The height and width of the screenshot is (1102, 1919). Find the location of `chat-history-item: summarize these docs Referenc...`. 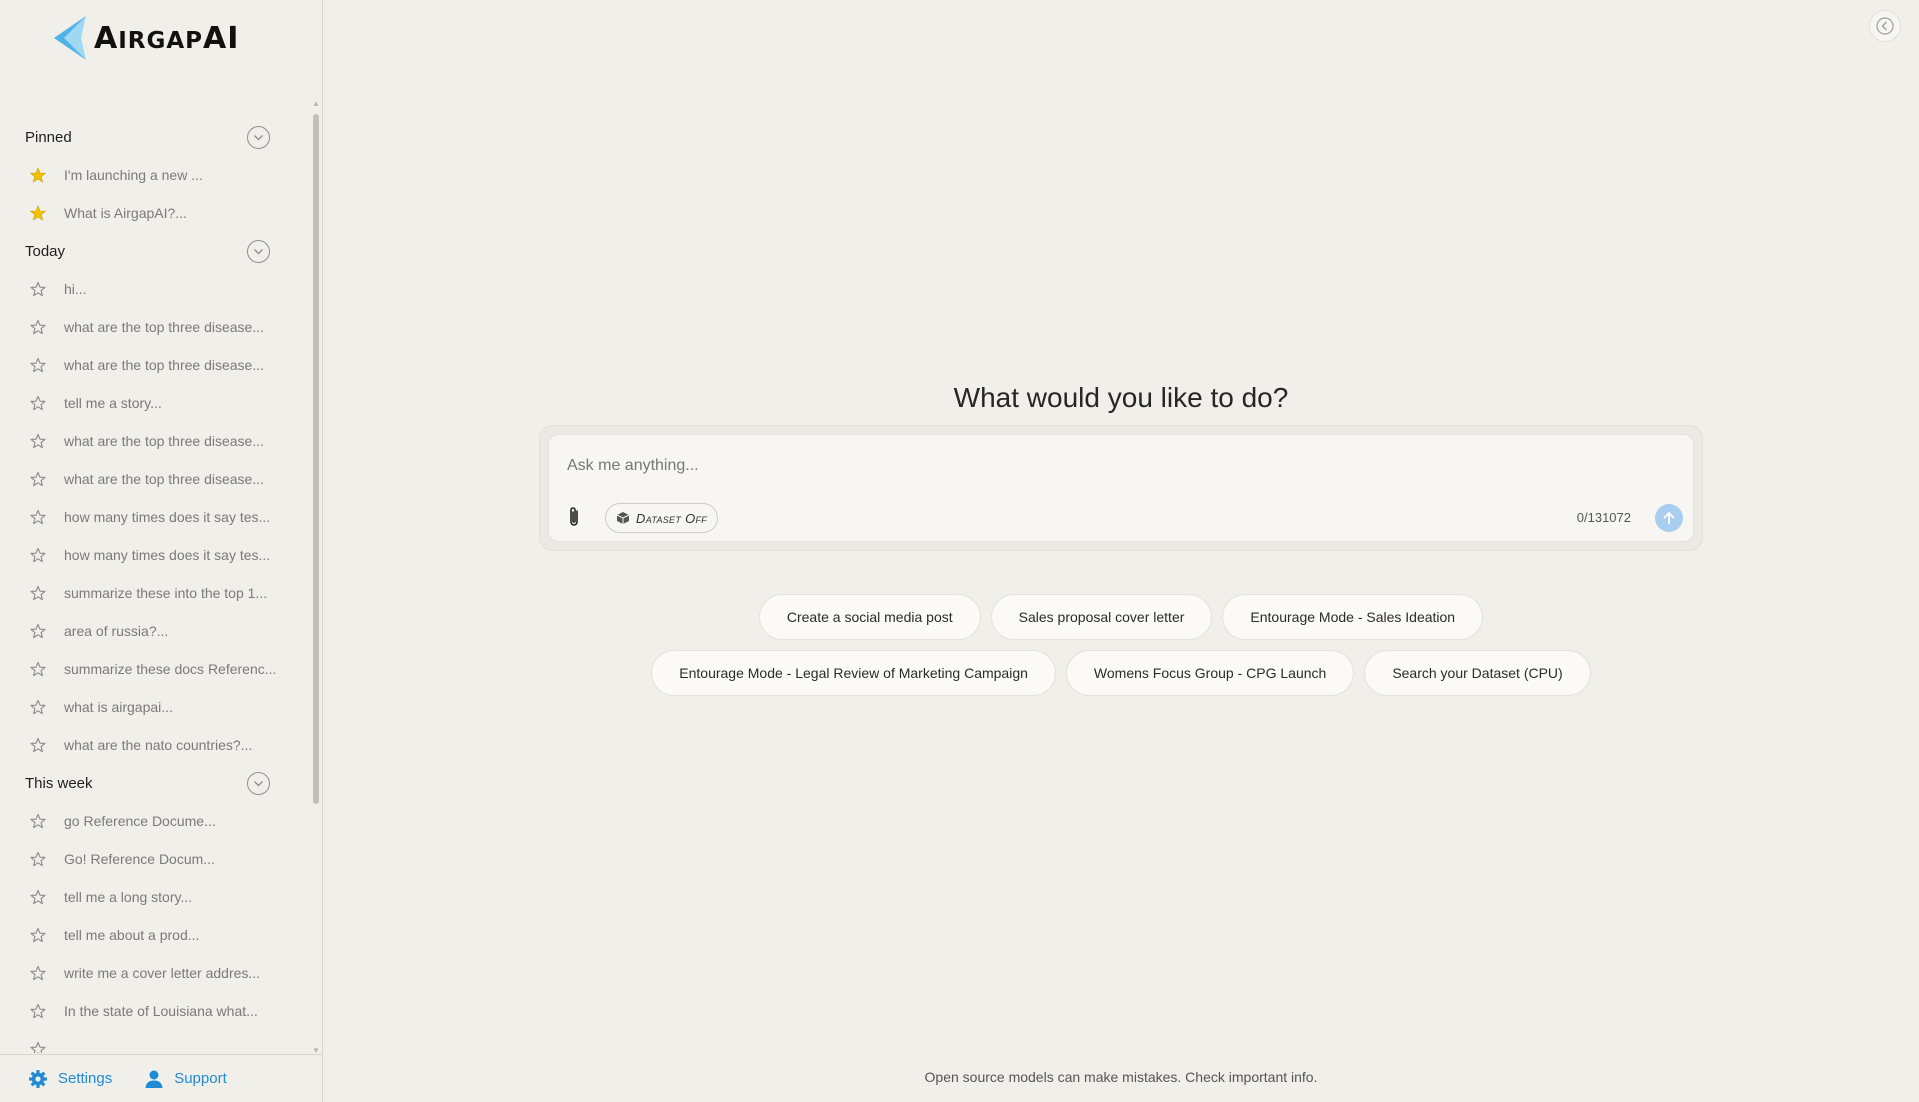

chat-history-item: summarize these docs Referenc... is located at coordinates (156, 669).